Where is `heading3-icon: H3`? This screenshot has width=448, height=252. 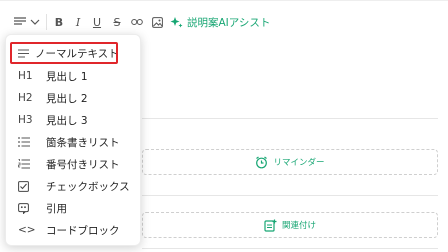 heading3-icon: H3 is located at coordinates (25, 120).